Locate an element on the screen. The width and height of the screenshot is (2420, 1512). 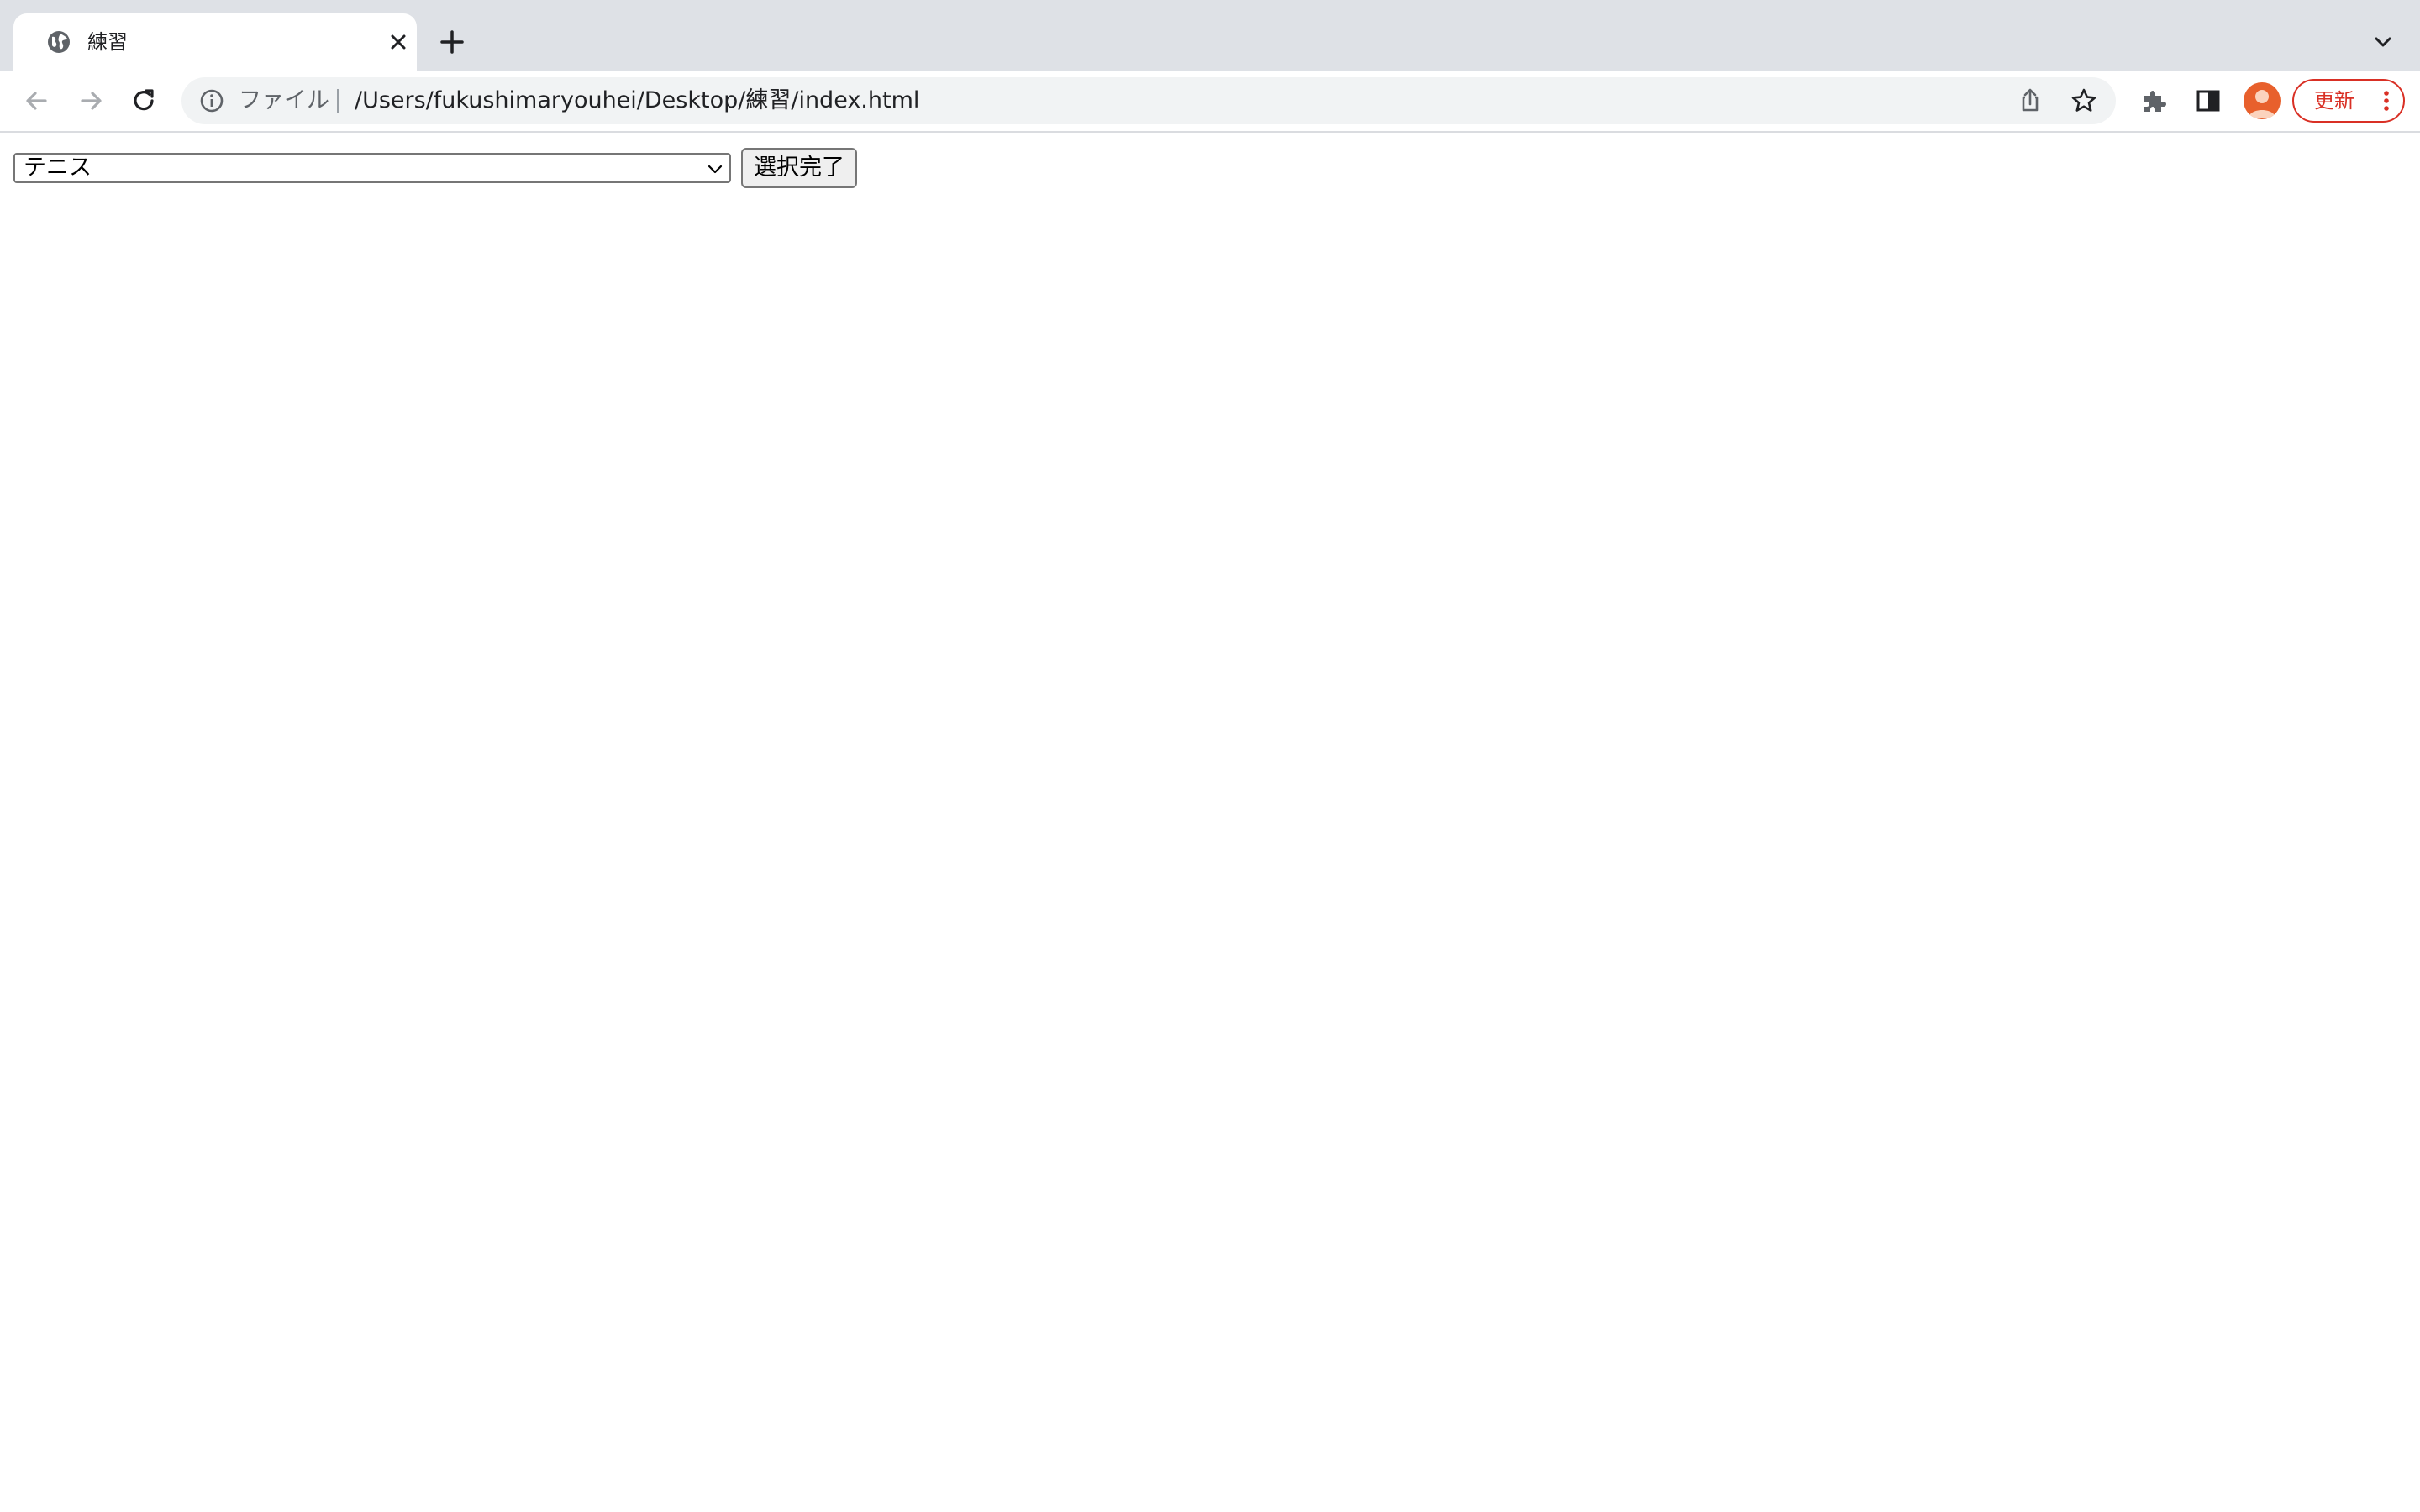
sport-select-value: テニス is located at coordinates (58, 168).